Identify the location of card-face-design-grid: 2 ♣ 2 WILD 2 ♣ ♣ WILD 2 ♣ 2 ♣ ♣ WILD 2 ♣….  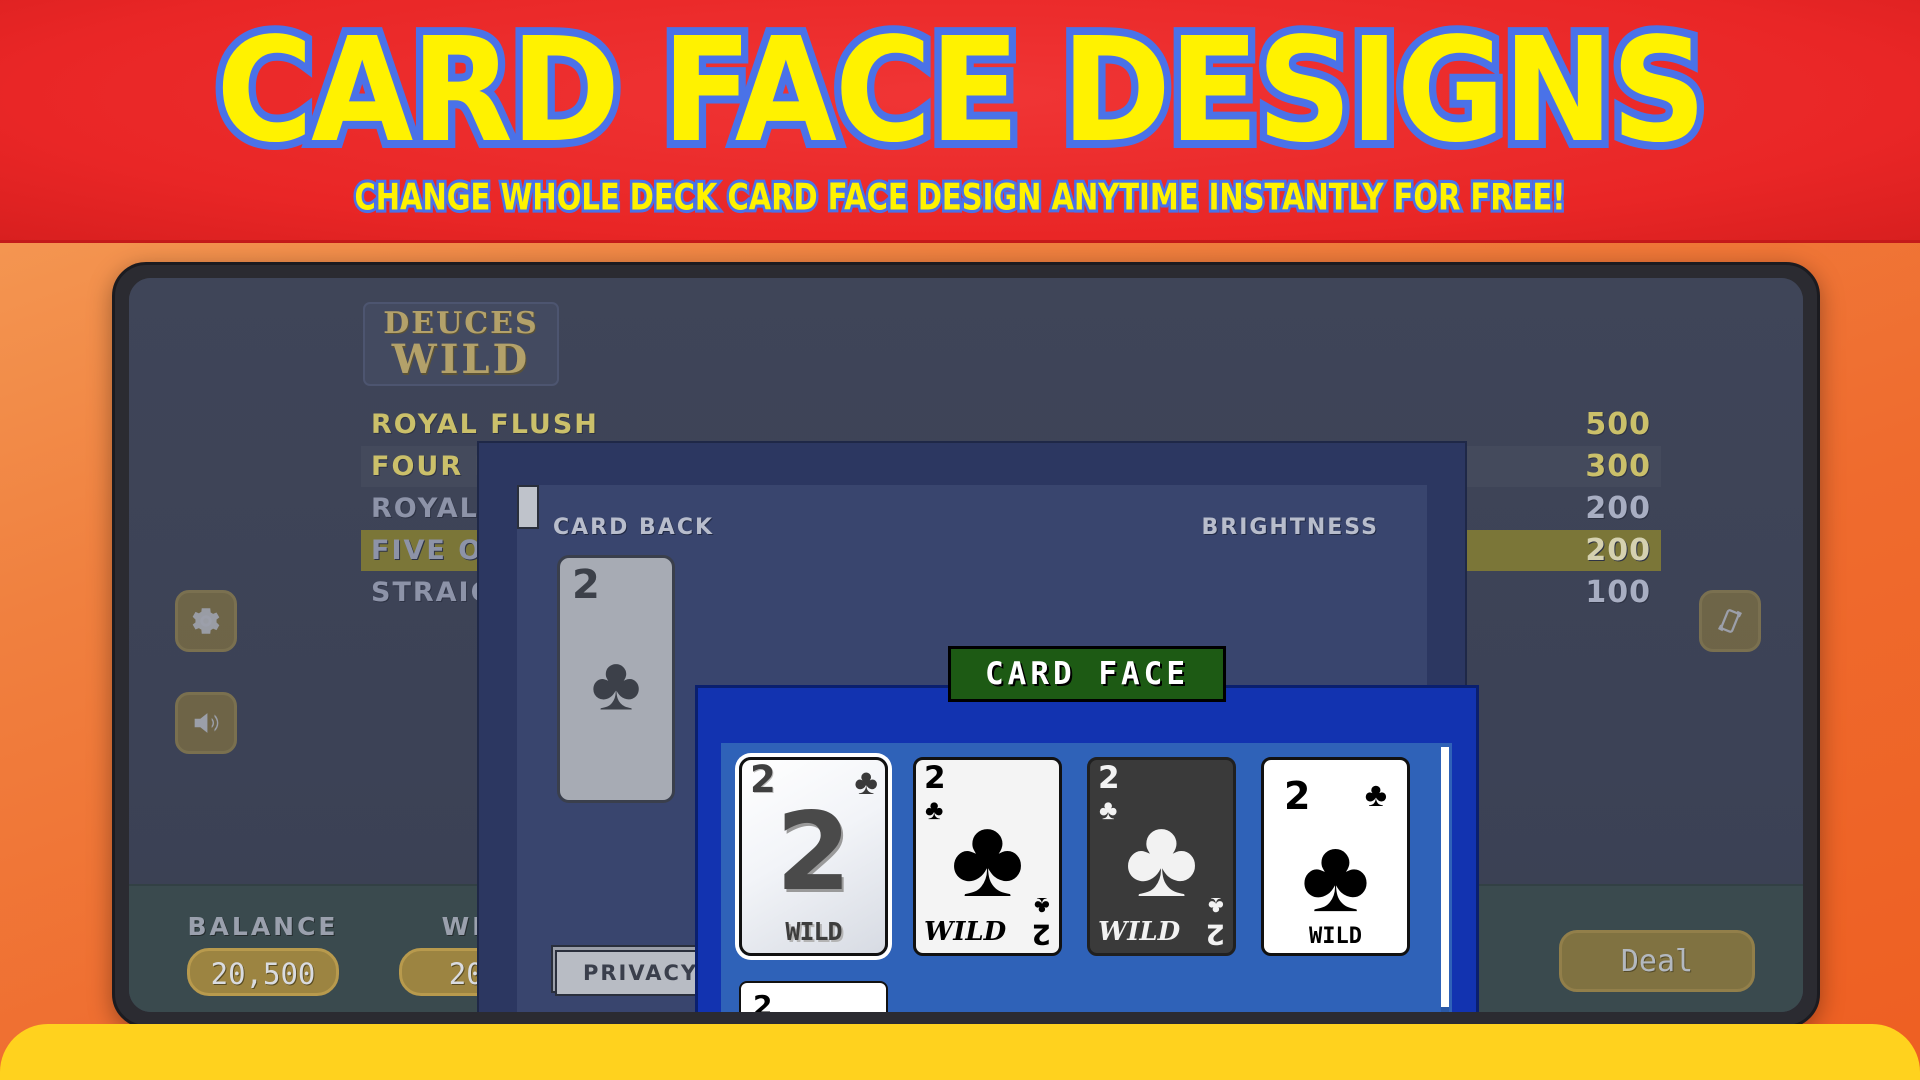
(1084, 884).